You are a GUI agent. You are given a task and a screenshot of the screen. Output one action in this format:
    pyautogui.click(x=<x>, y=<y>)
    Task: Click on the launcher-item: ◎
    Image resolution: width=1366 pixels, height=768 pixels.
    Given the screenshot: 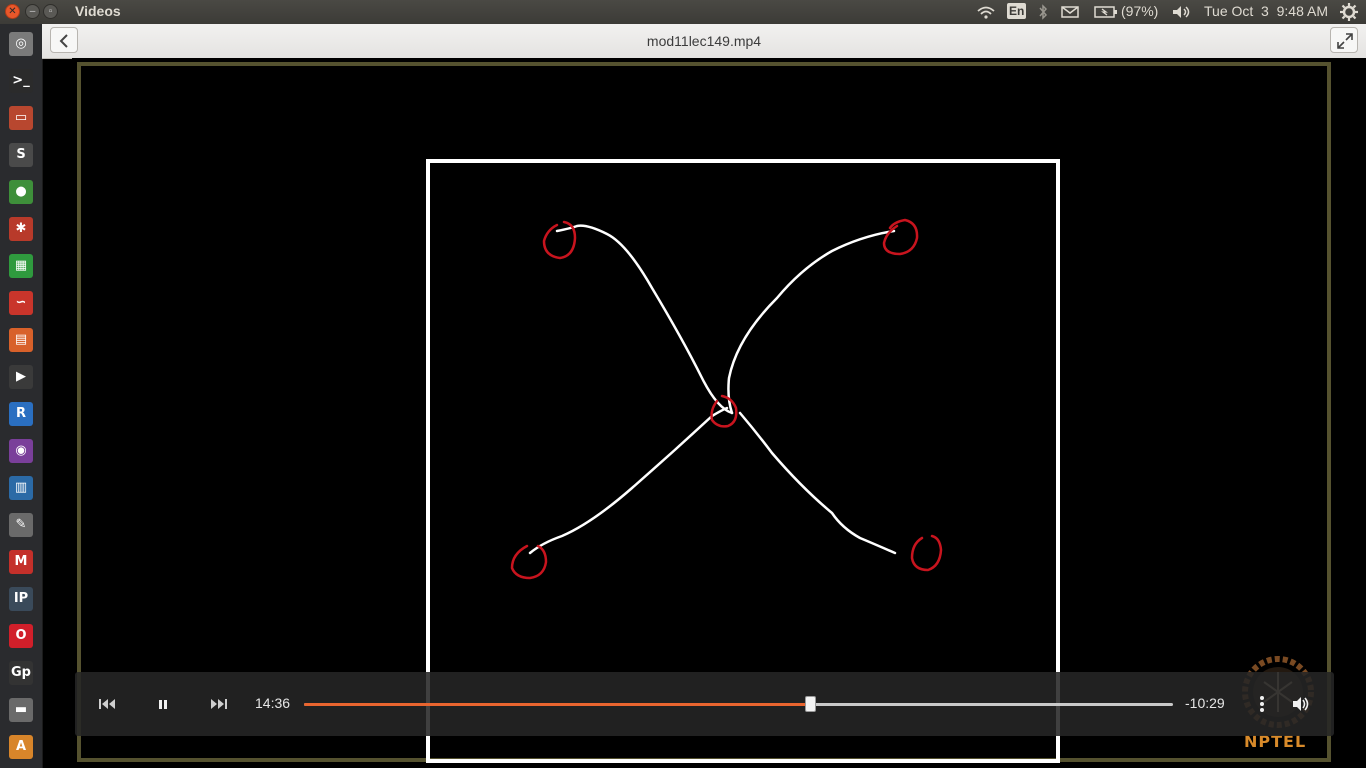 What is the action you would take?
    pyautogui.click(x=21, y=44)
    